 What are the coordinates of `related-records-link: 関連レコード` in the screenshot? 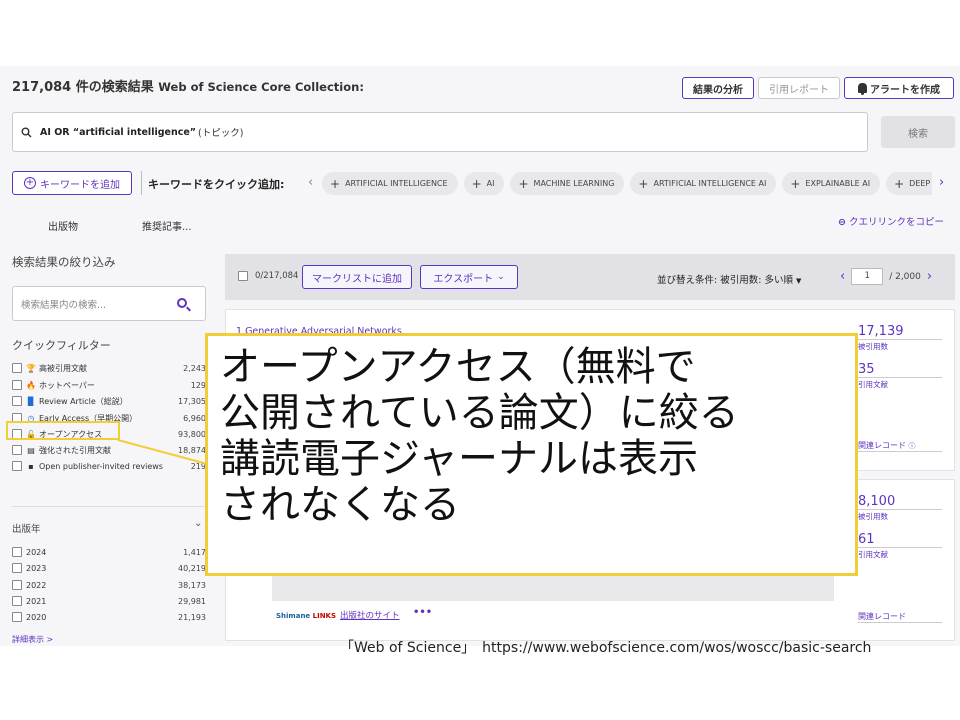 It's located at (900, 617).